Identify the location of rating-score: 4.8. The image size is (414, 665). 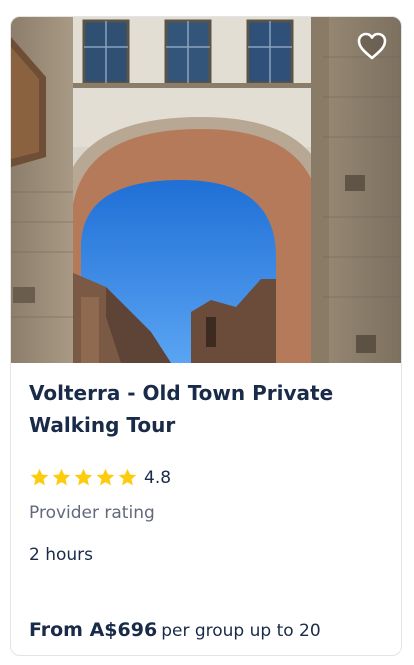
(158, 477).